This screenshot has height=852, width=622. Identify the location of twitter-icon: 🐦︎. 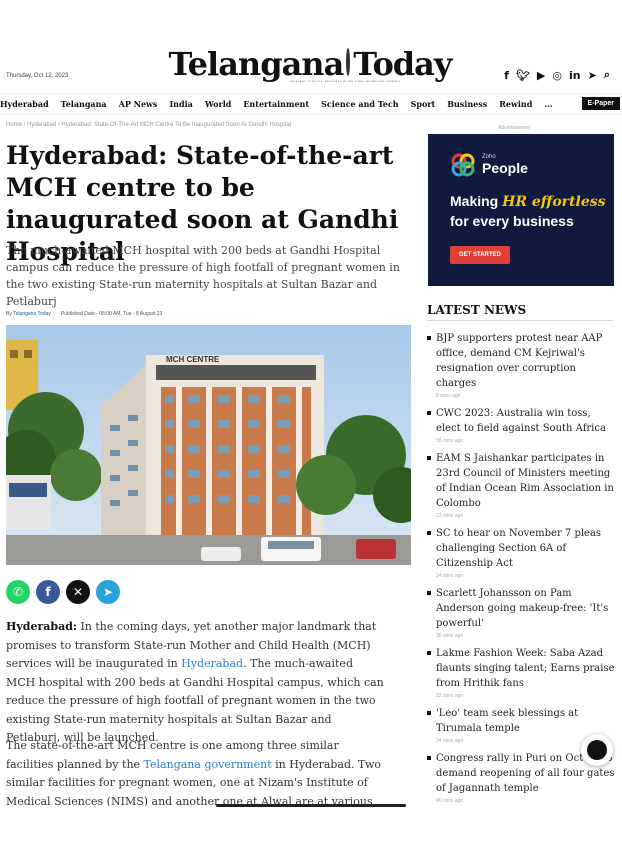
(523, 75).